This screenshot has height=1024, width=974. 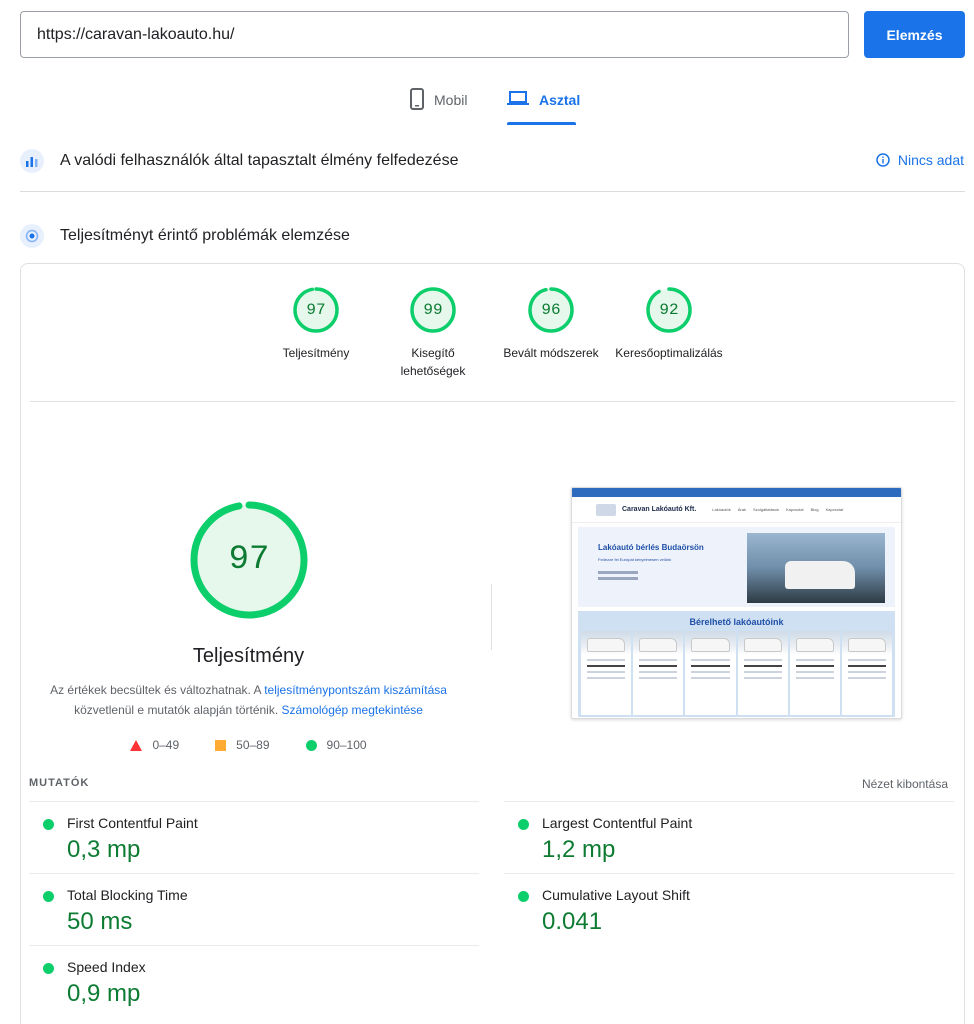 What do you see at coordinates (616, 895) in the screenshot?
I see `metric-name: Cumulative Layout Shift` at bounding box center [616, 895].